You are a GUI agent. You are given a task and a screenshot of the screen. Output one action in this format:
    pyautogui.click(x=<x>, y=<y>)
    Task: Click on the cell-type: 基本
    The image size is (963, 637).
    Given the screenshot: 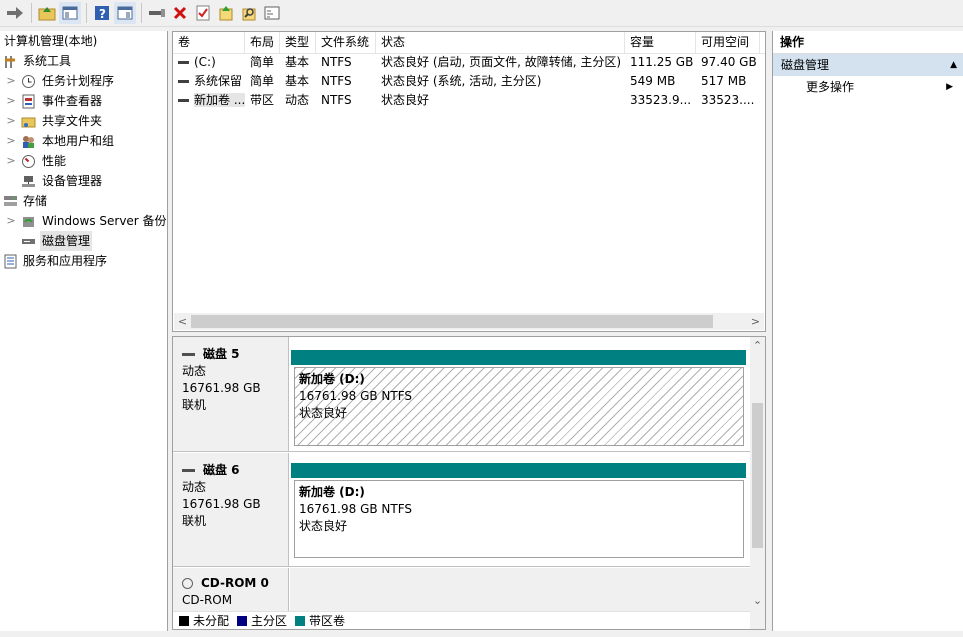 What is the action you would take?
    pyautogui.click(x=297, y=62)
    